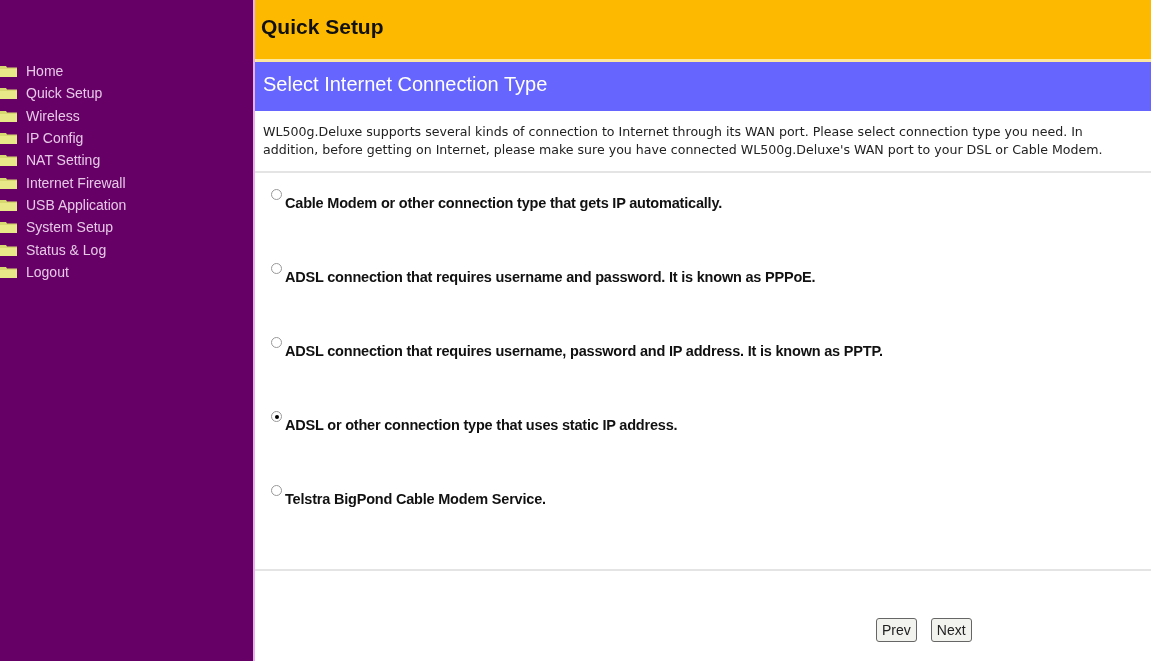 This screenshot has height=661, width=1151. What do you see at coordinates (550, 277) in the screenshot?
I see `option-label: ADSL connection that requires username and password. It is known as PPPoE.` at bounding box center [550, 277].